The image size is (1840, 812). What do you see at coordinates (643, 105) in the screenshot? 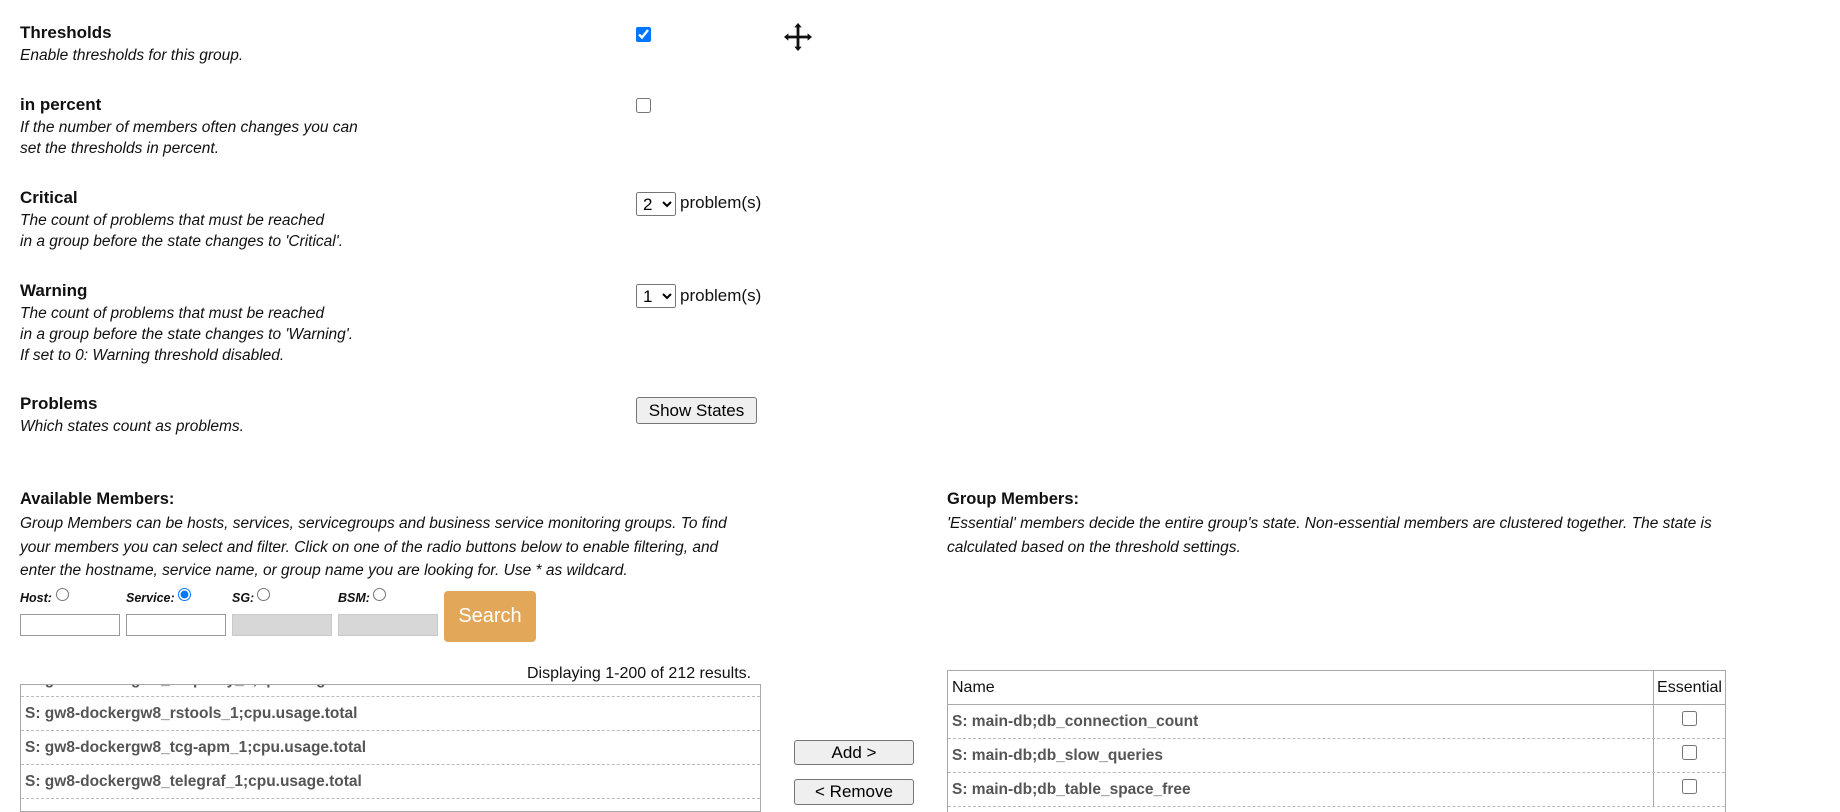
I see `in-percent-checkbox` at bounding box center [643, 105].